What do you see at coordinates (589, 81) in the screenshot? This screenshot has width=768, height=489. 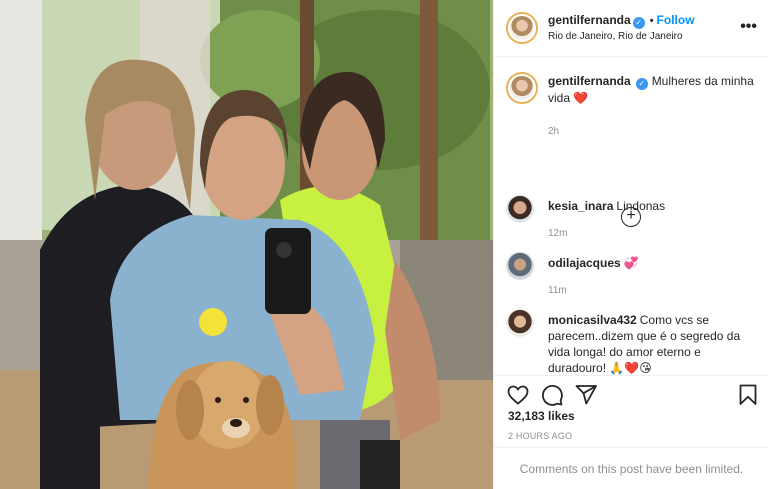 I see `caption-username: gentilfernanda` at bounding box center [589, 81].